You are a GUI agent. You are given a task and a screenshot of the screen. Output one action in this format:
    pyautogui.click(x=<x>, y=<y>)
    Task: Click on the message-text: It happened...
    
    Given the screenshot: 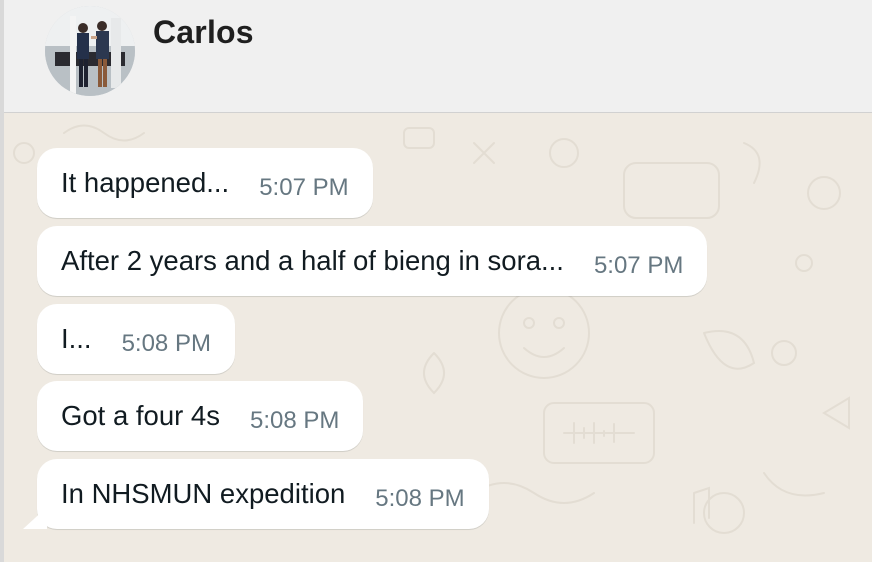 What is the action you would take?
    pyautogui.click(x=145, y=182)
    